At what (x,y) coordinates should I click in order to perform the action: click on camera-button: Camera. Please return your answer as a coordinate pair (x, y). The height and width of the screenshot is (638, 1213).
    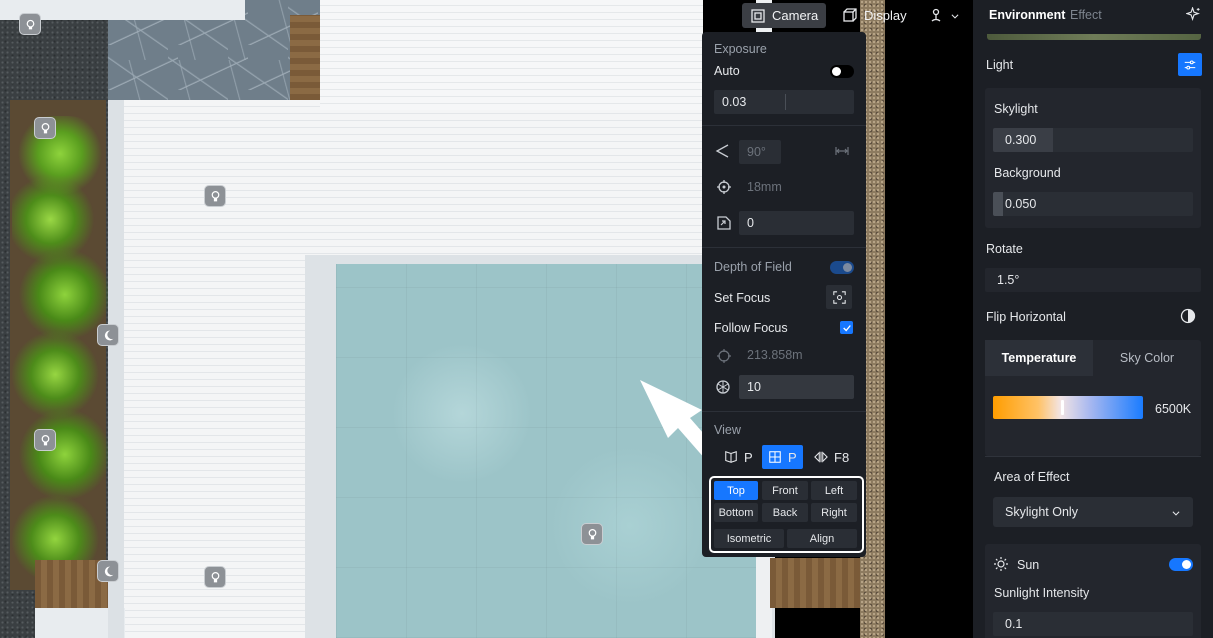
    Looking at the image, I should click on (784, 15).